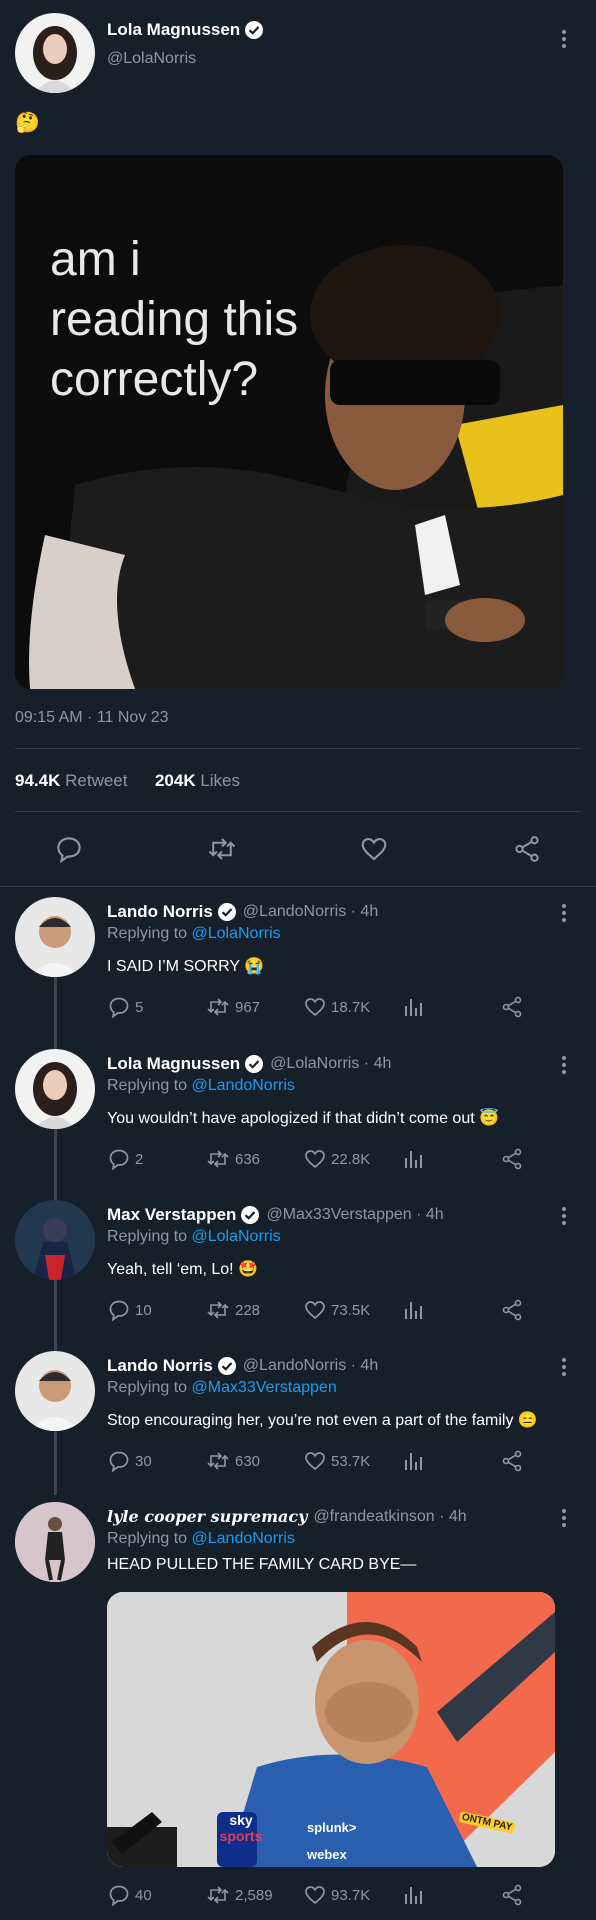 The height and width of the screenshot is (1920, 596). I want to click on retweet-button: 967, so click(232, 1007).